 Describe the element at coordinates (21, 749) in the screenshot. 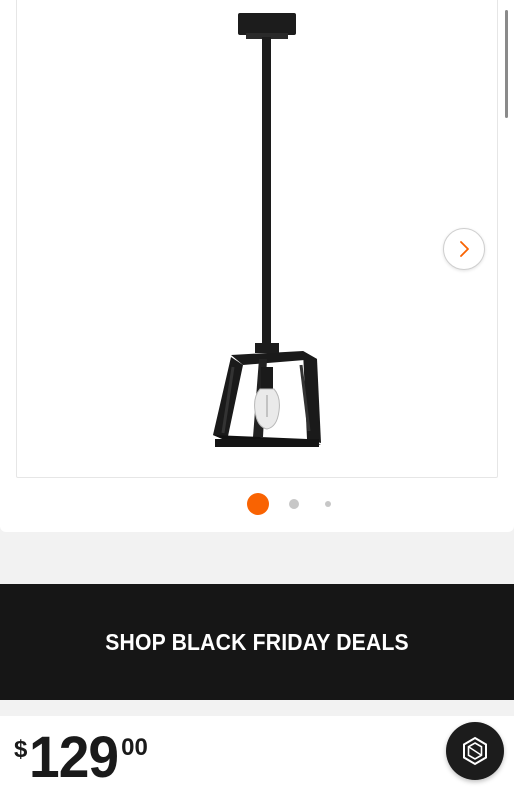

I see `price-currency: $` at that location.